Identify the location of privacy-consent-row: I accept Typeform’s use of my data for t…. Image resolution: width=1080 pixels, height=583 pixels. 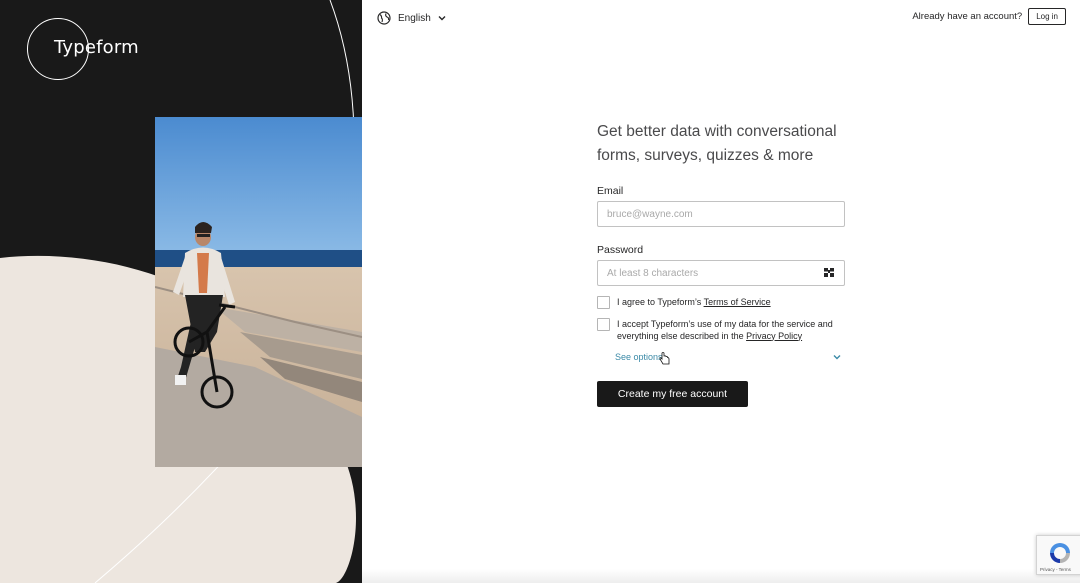
(721, 330).